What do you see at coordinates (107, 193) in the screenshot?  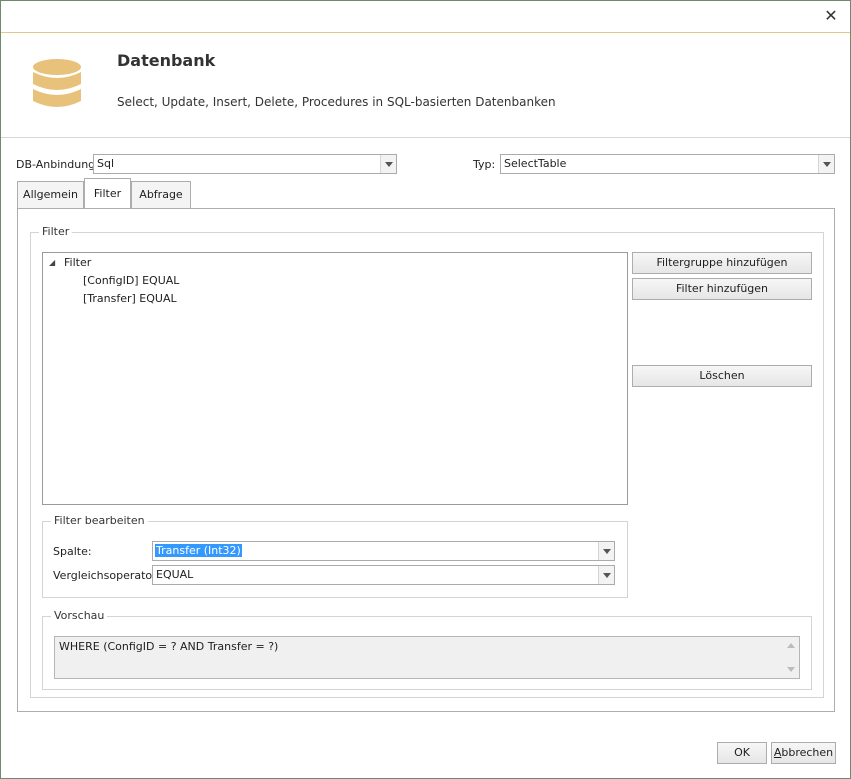 I see `tab-filter: Filter` at bounding box center [107, 193].